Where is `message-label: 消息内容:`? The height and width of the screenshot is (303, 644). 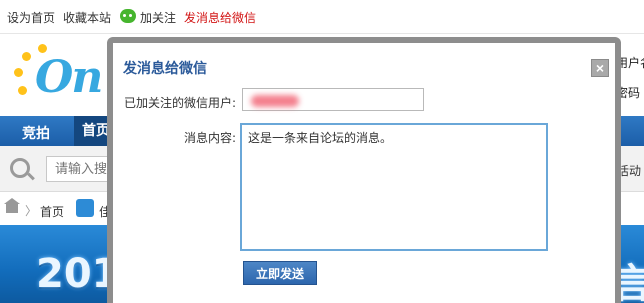
message-label: 消息内容: is located at coordinates (209, 138).